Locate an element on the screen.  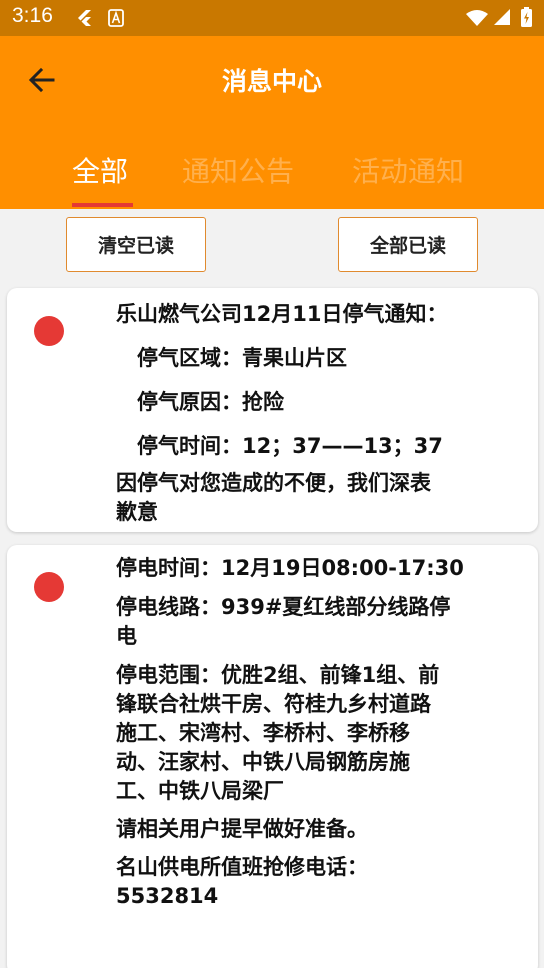
font-a-icon is located at coordinates (116, 18).